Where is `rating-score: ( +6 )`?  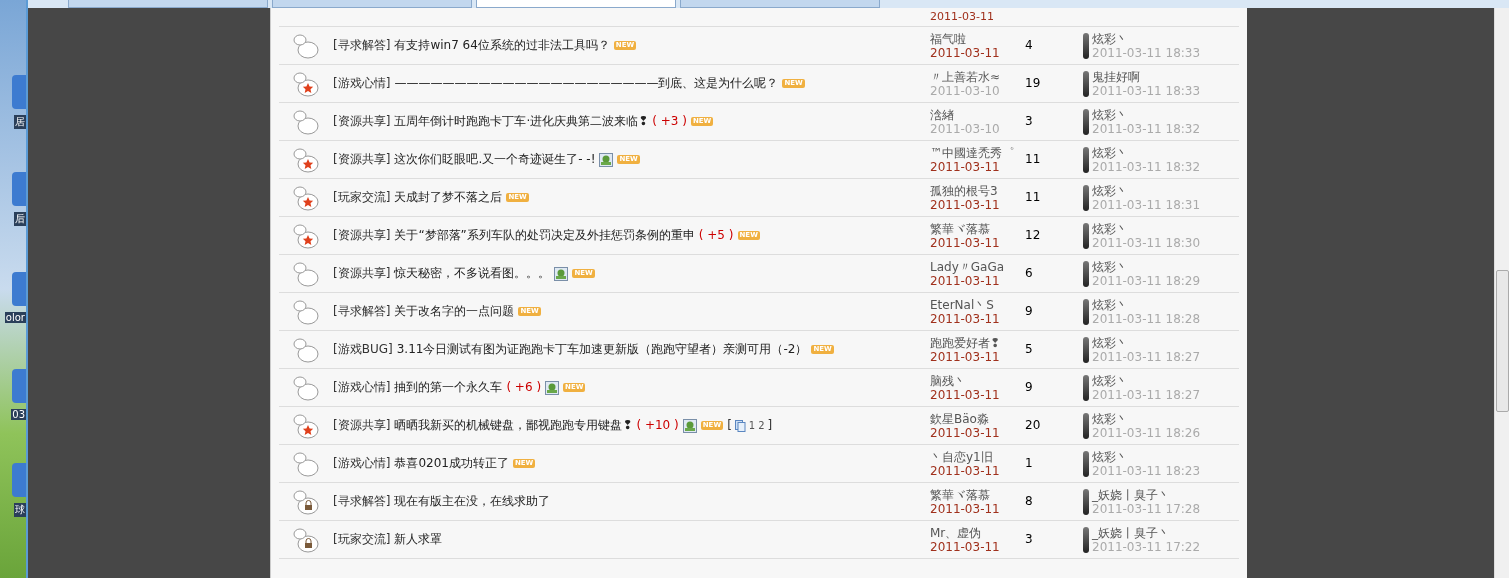
rating-score: ( +6 ) is located at coordinates (524, 387).